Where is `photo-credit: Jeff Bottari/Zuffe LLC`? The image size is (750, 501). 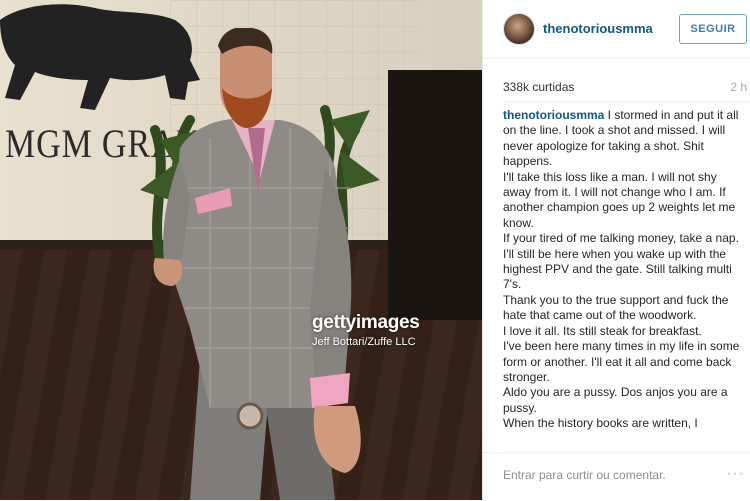
photo-credit: Jeff Bottari/Zuffe LLC is located at coordinates (364, 342).